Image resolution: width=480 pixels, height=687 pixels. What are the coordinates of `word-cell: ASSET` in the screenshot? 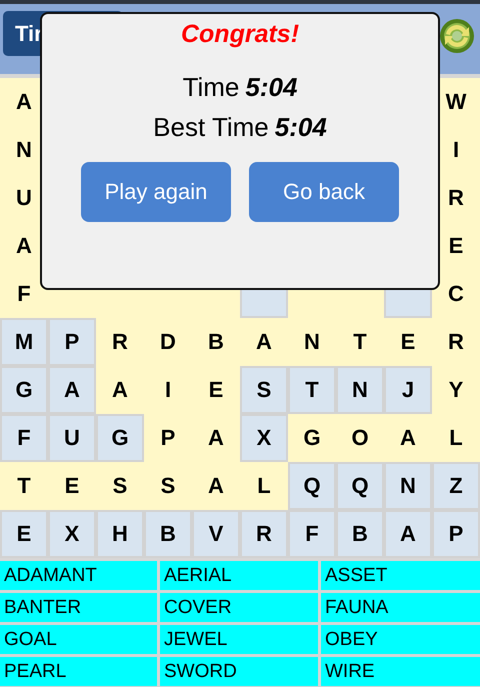 It's located at (400, 575).